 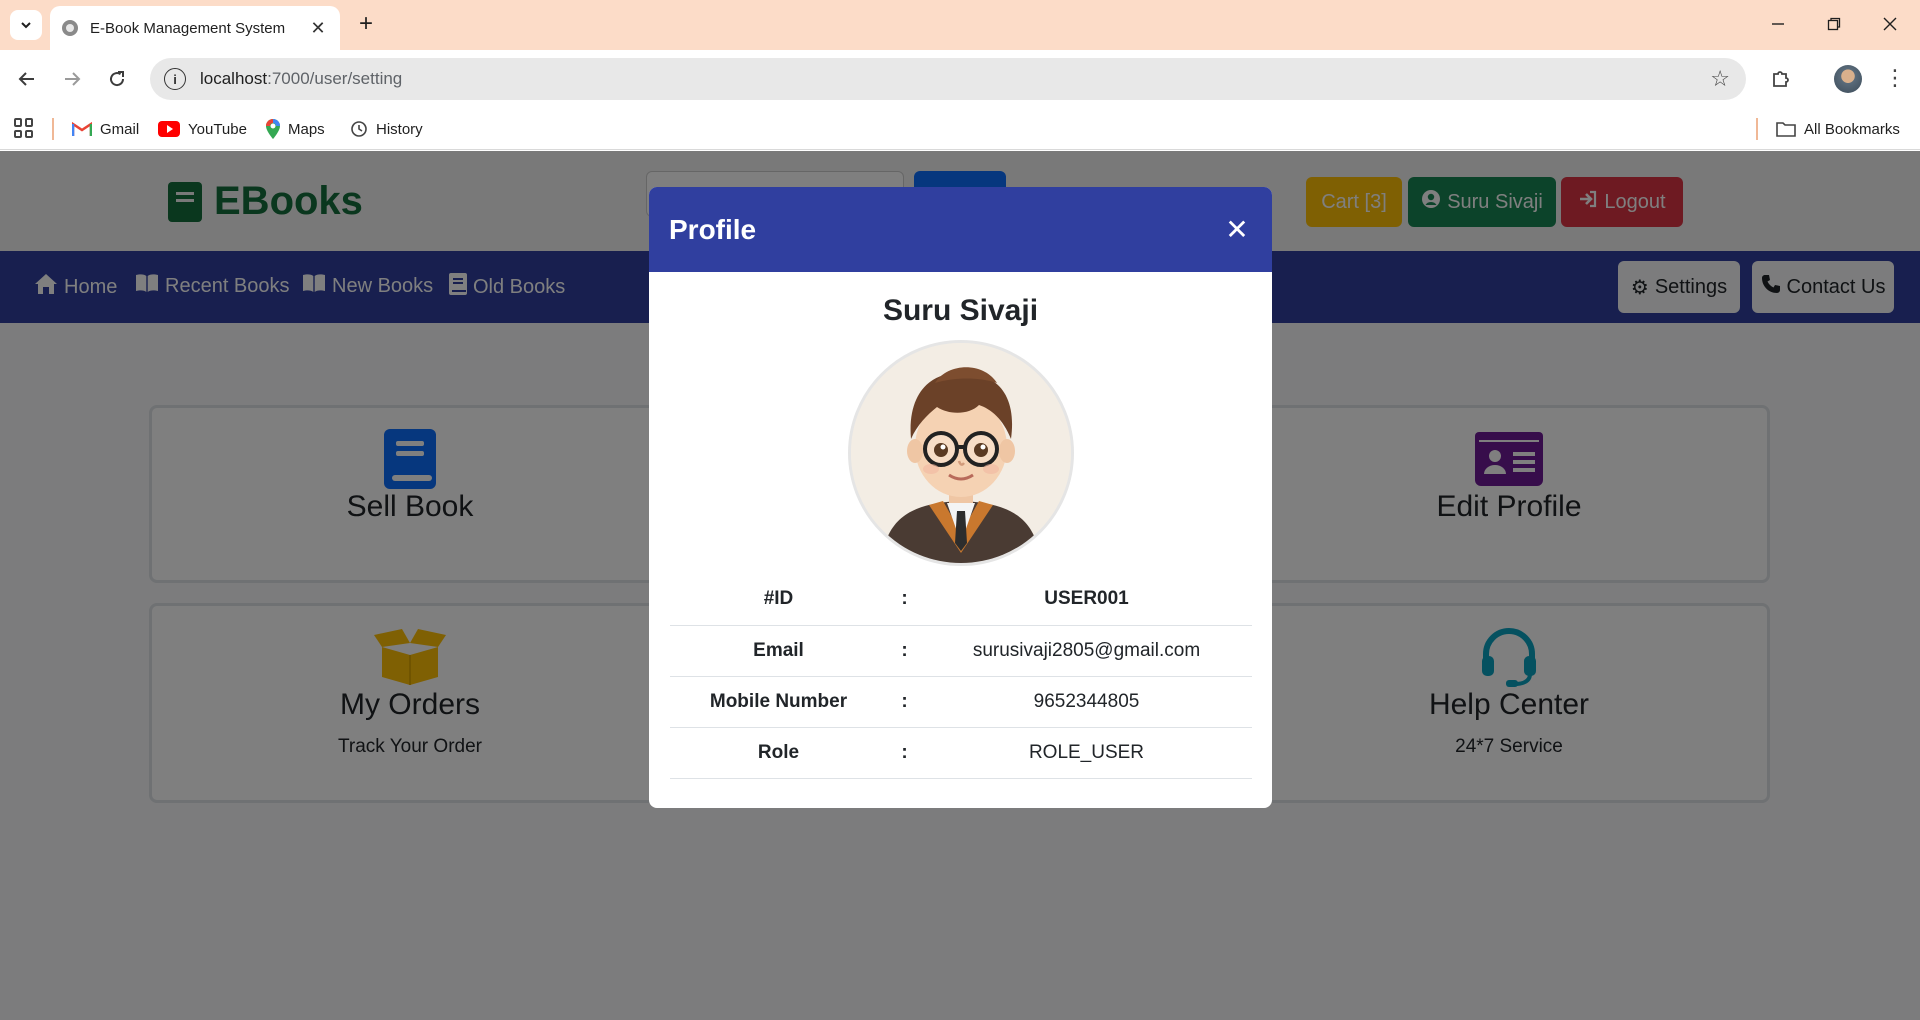 I want to click on table-row: Mobile Number : 9652344805, so click(x=960, y=702).